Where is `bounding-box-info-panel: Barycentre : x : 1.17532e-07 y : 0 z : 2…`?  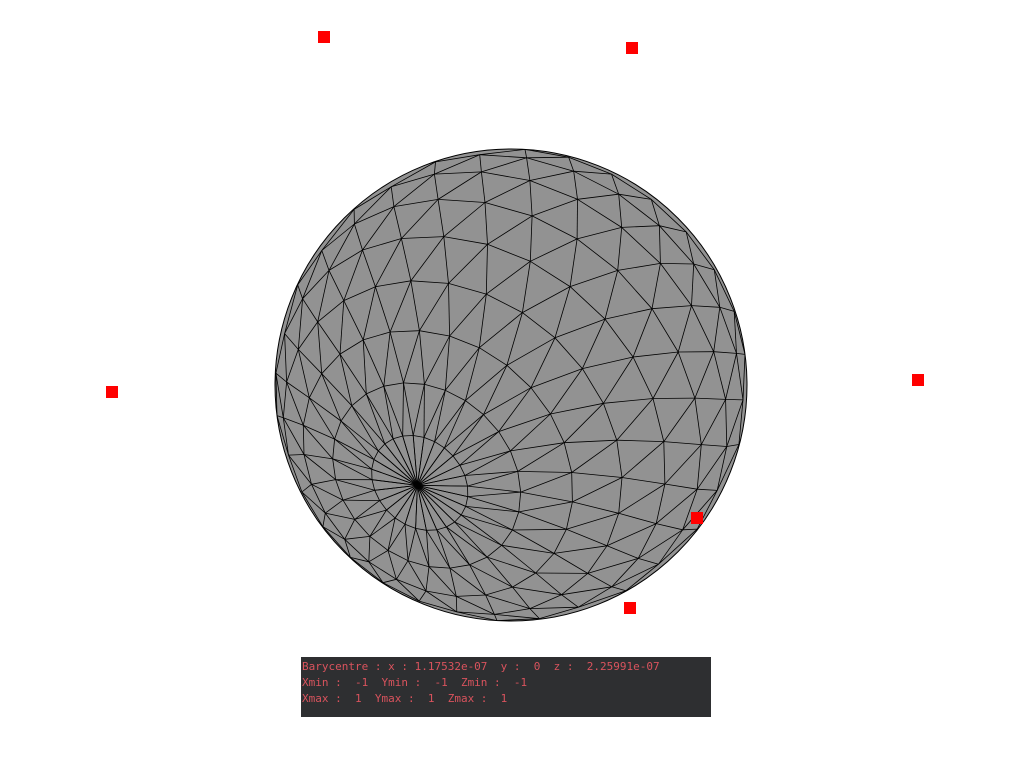 bounding-box-info-panel: Barycentre : x : 1.17532e-07 y : 0 z : 2… is located at coordinates (506, 687).